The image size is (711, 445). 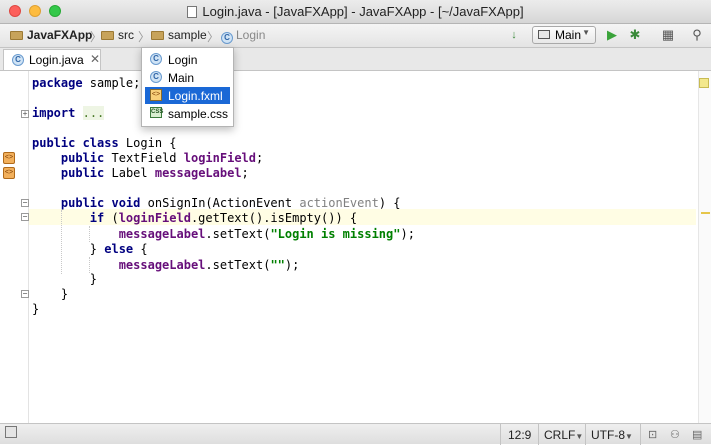 What do you see at coordinates (95, 59) in the screenshot?
I see `close-tab-icon: ✕` at bounding box center [95, 59].